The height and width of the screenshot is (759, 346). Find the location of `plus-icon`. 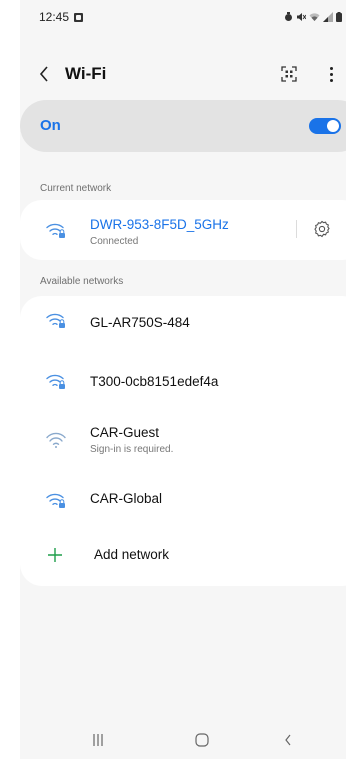

plus-icon is located at coordinates (55, 555).